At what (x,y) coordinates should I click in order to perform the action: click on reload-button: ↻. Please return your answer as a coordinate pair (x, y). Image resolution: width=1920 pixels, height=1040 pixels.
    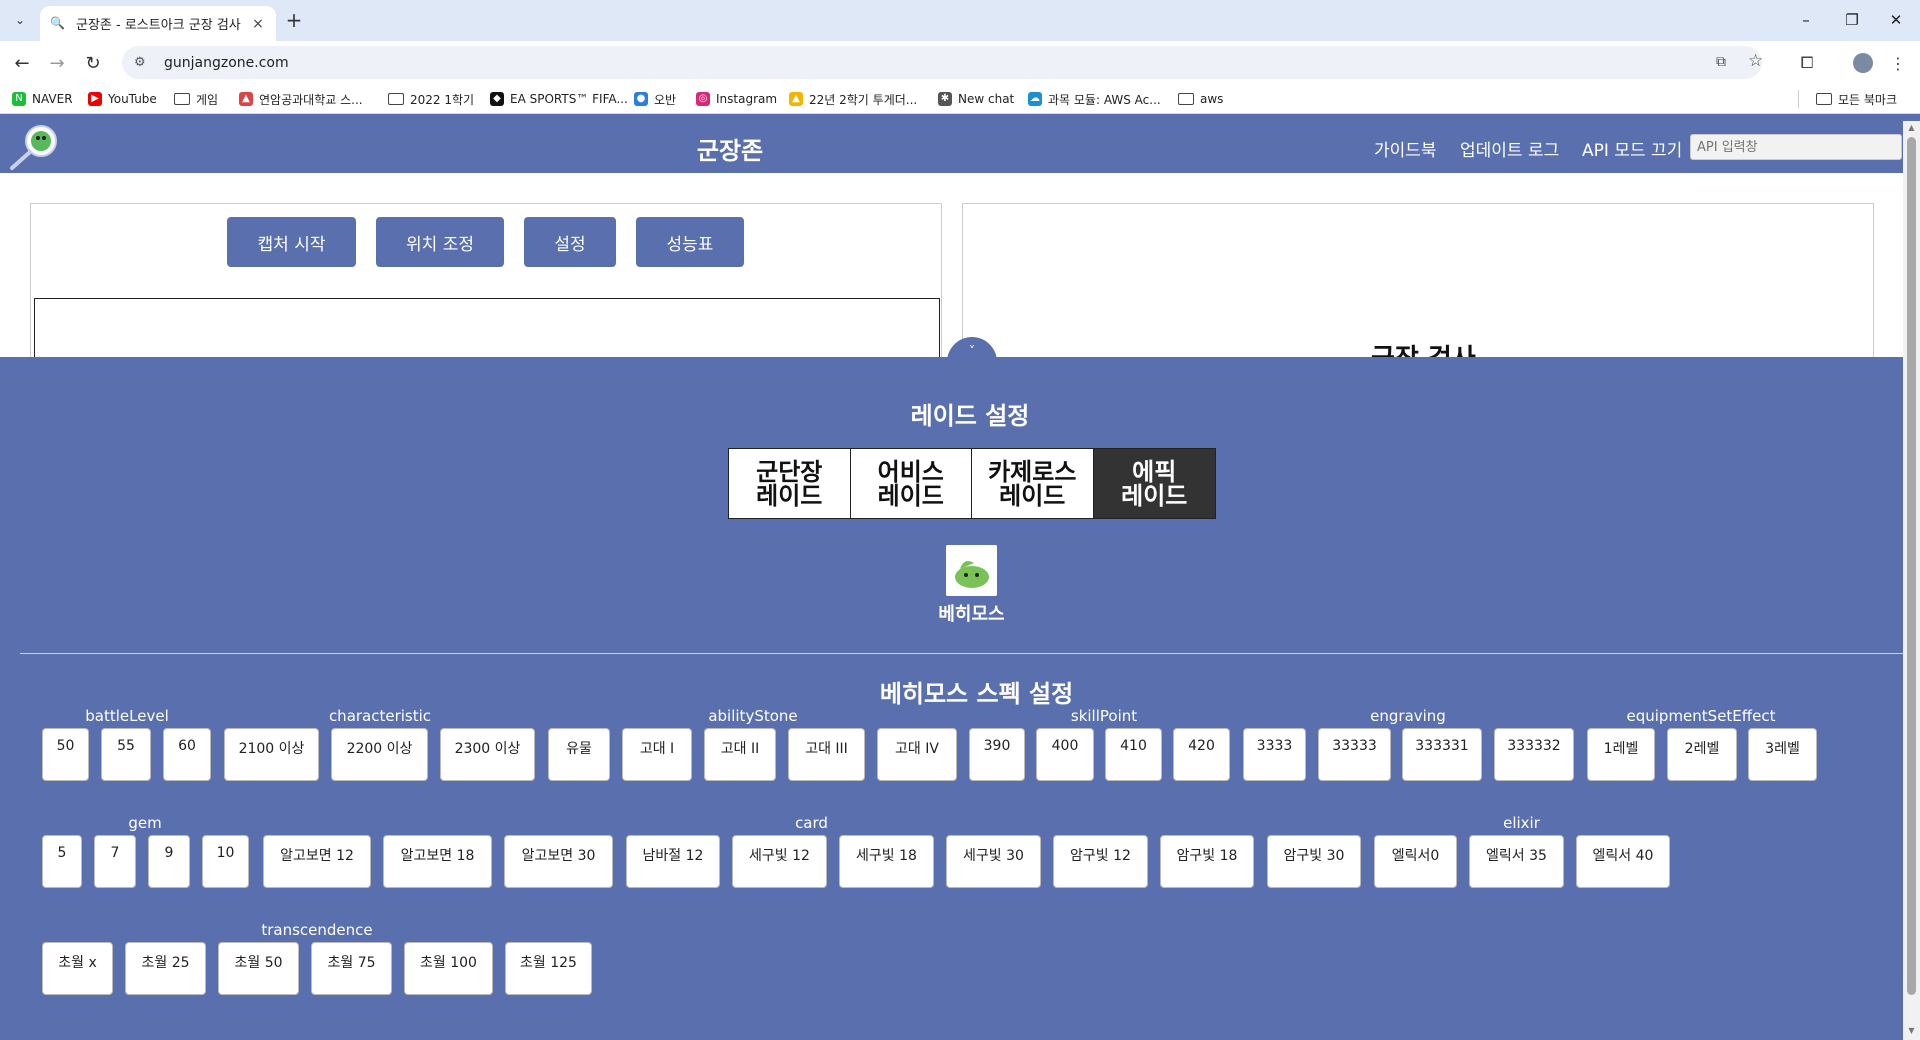
    Looking at the image, I should click on (93, 63).